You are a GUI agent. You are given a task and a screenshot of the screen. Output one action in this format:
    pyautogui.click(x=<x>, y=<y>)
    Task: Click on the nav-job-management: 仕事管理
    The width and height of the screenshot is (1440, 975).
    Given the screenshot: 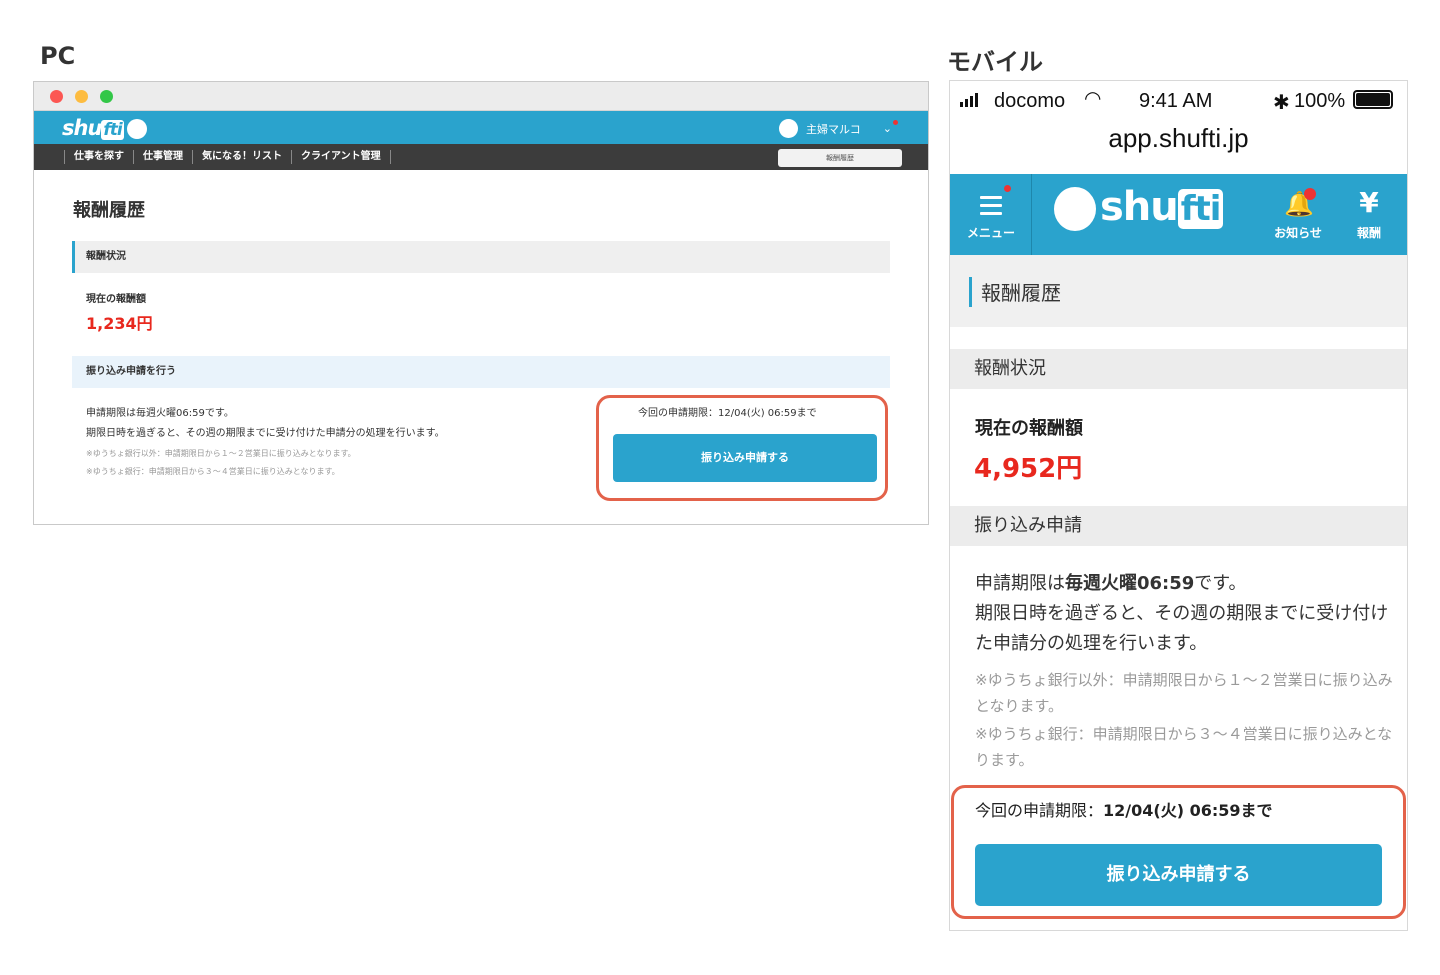 What is the action you would take?
    pyautogui.click(x=163, y=157)
    